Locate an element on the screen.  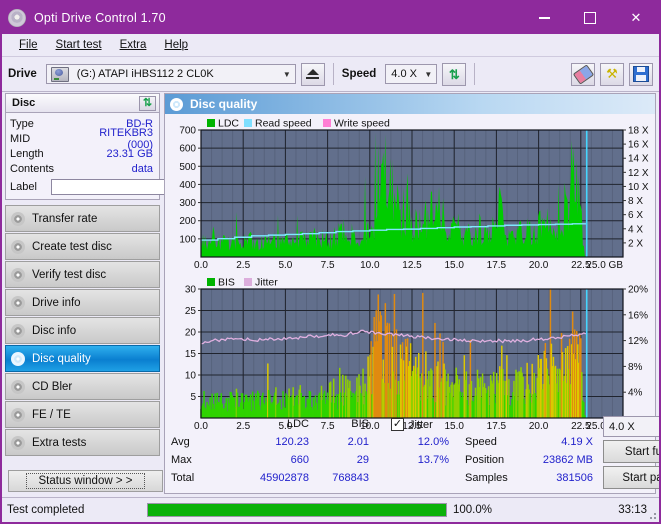
save-button is located at coordinates (641, 74).